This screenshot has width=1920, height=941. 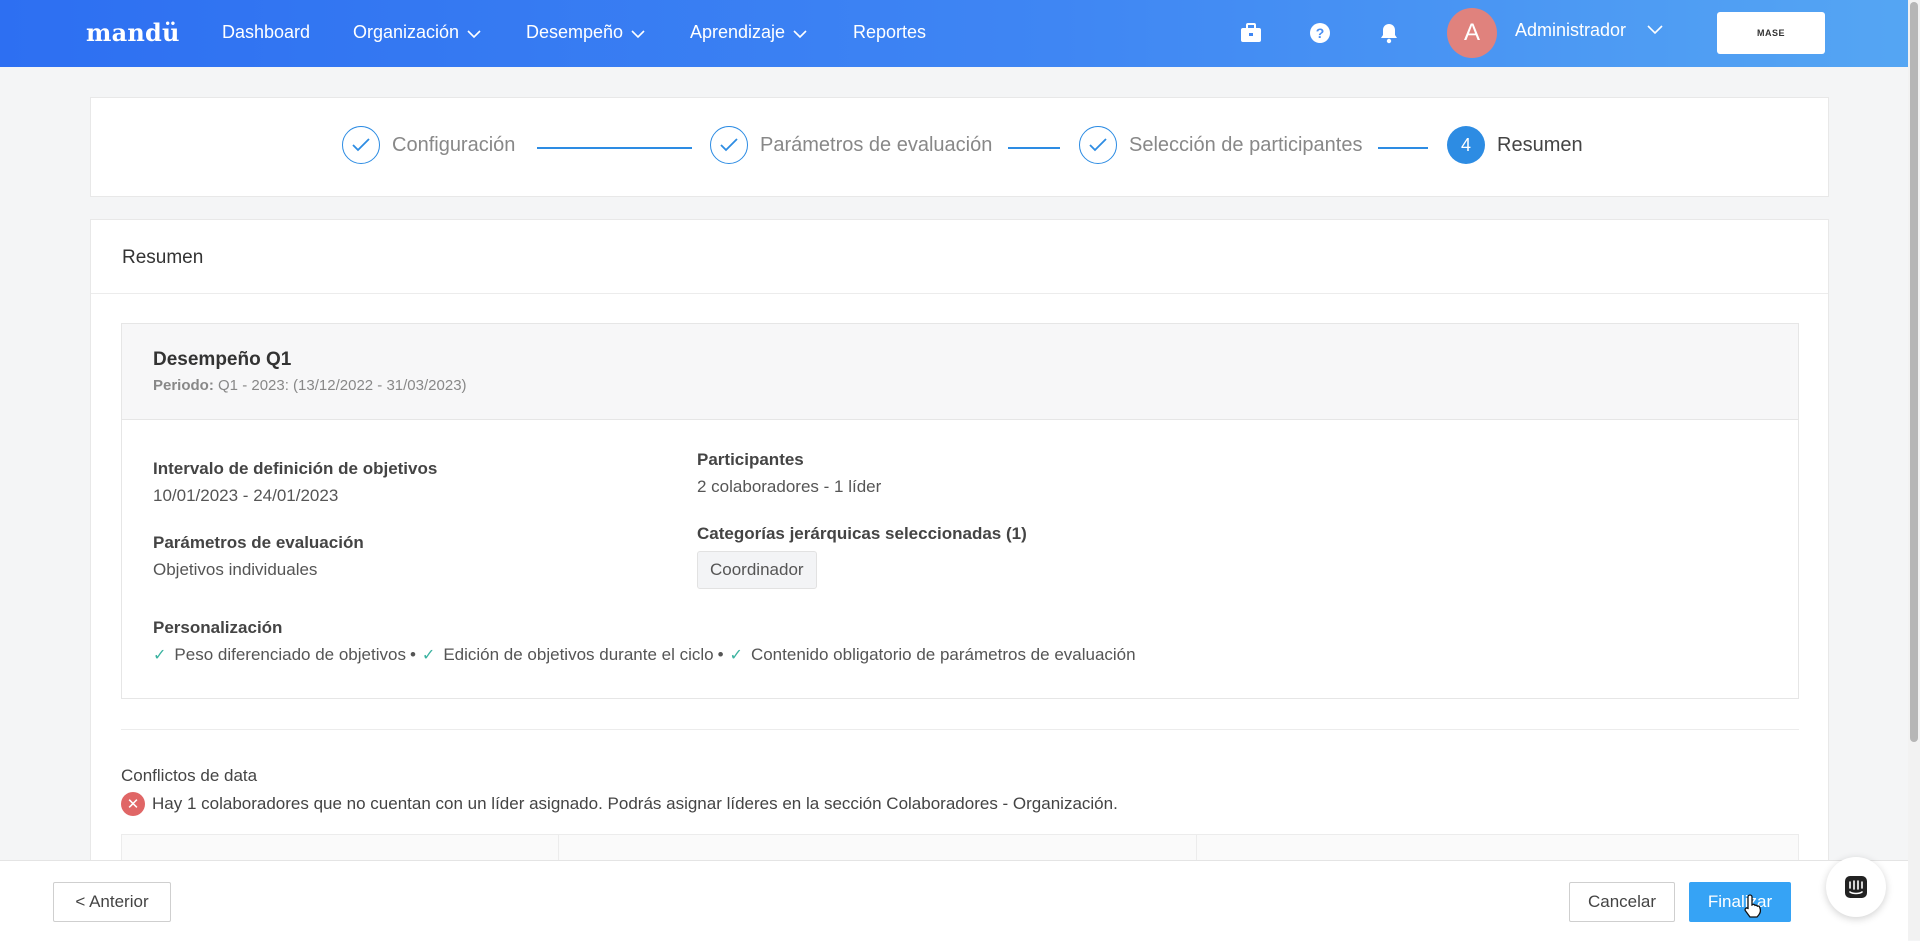 What do you see at coordinates (163, 257) in the screenshot?
I see `page-title: Resumen` at bounding box center [163, 257].